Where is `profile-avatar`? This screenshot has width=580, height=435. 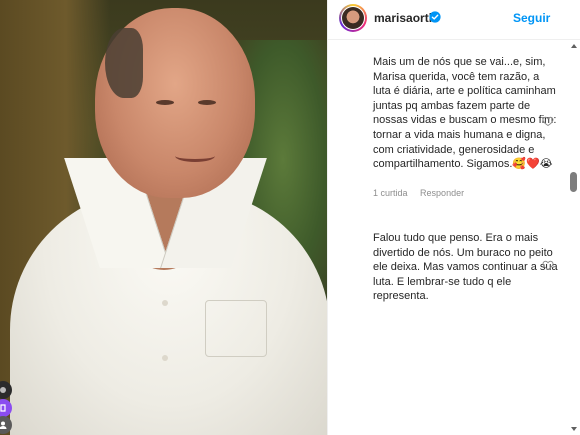 profile-avatar is located at coordinates (353, 18).